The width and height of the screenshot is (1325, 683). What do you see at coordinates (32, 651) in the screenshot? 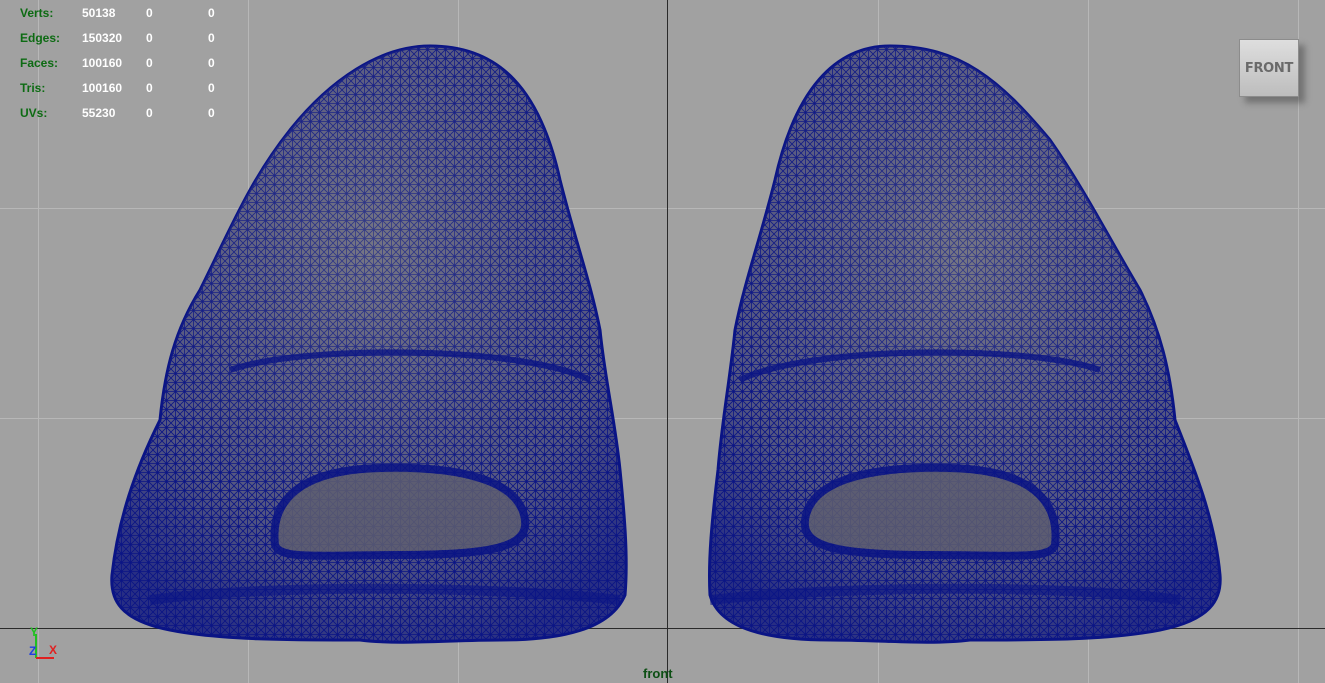
I see `axis-z-label: Z` at bounding box center [32, 651].